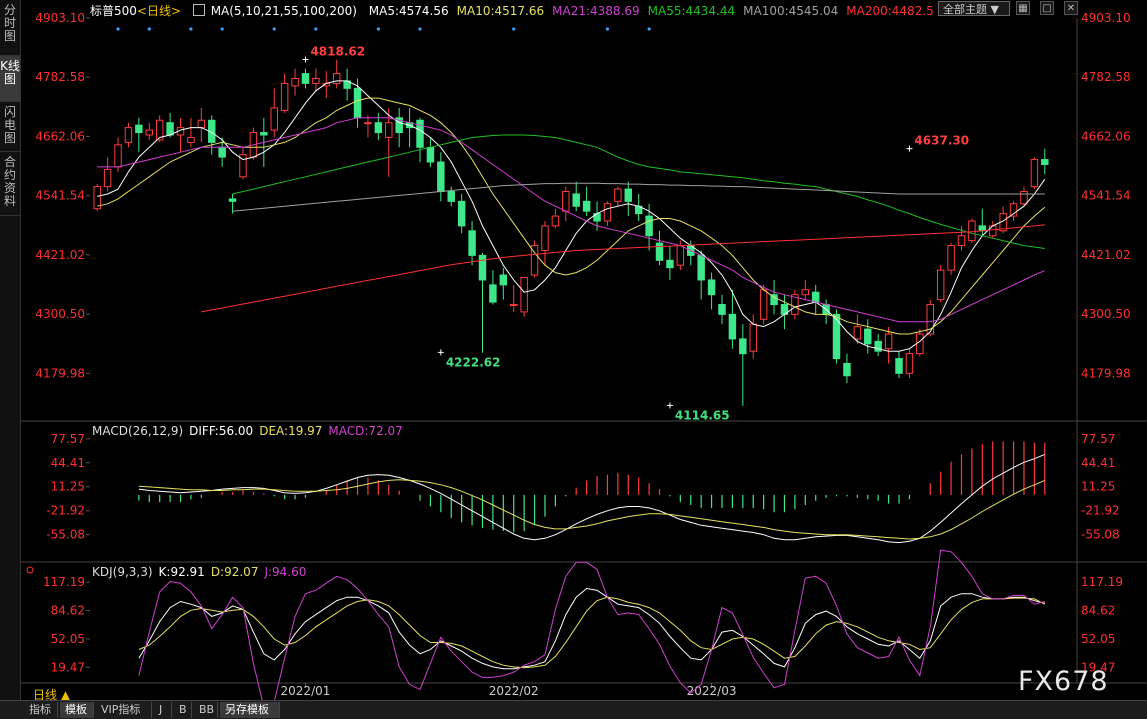 Image resolution: width=1147 pixels, height=719 pixels. What do you see at coordinates (974, 8) in the screenshot?
I see `theme-select: 全部主题 ▼` at bounding box center [974, 8].